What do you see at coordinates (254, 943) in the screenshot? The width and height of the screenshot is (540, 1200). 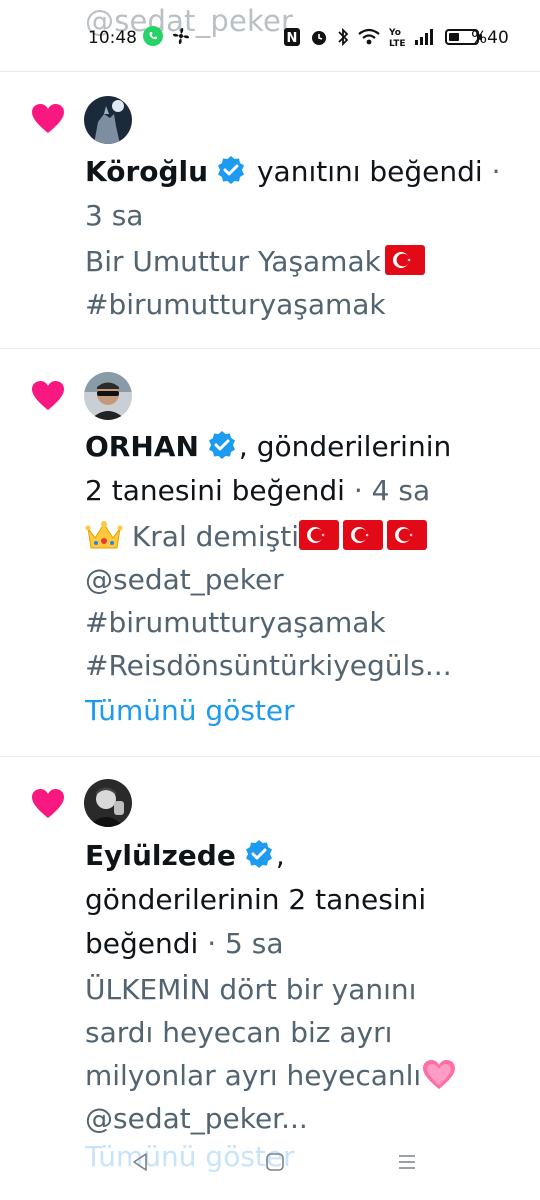 I see `timestamp: 5 sa` at bounding box center [254, 943].